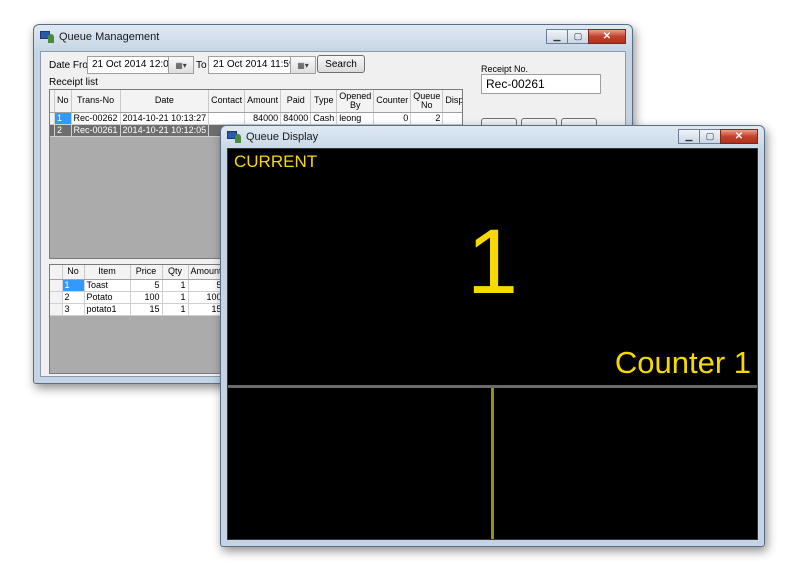 Image resolution: width=800 pixels, height=565 pixels. What do you see at coordinates (276, 161) in the screenshot?
I see `current-label: CURRENT` at bounding box center [276, 161].